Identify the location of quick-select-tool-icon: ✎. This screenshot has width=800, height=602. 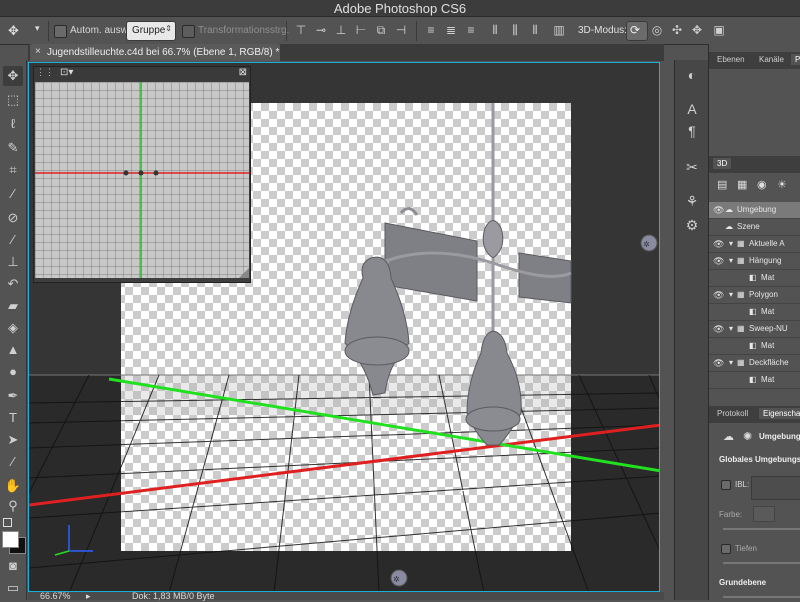
(13, 148).